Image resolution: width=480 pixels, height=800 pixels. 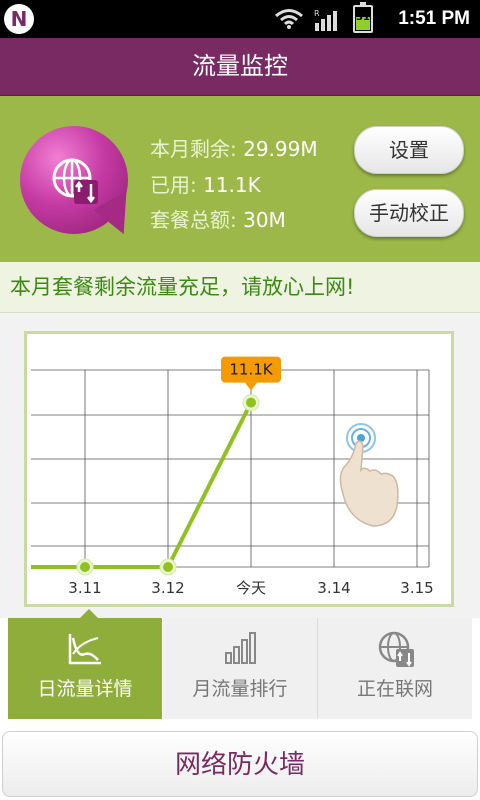 I want to click on x-tick-label: 3.14, so click(x=333, y=588).